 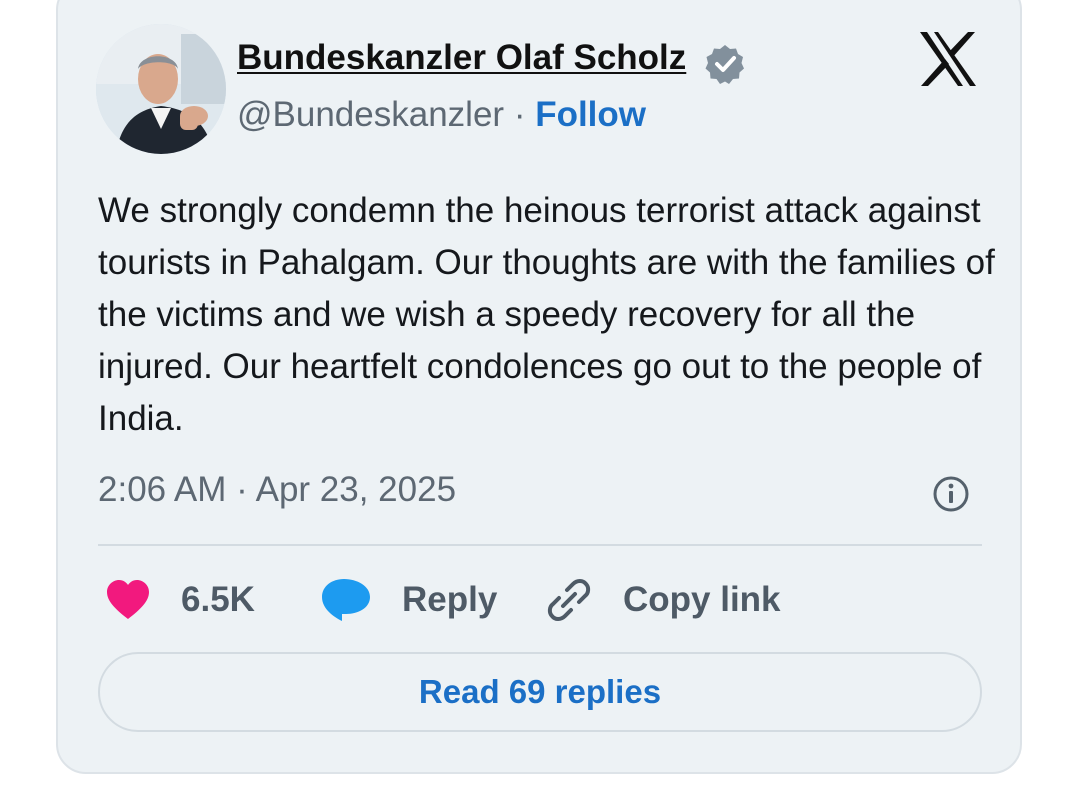 I want to click on avatar-photo, so click(x=161, y=89).